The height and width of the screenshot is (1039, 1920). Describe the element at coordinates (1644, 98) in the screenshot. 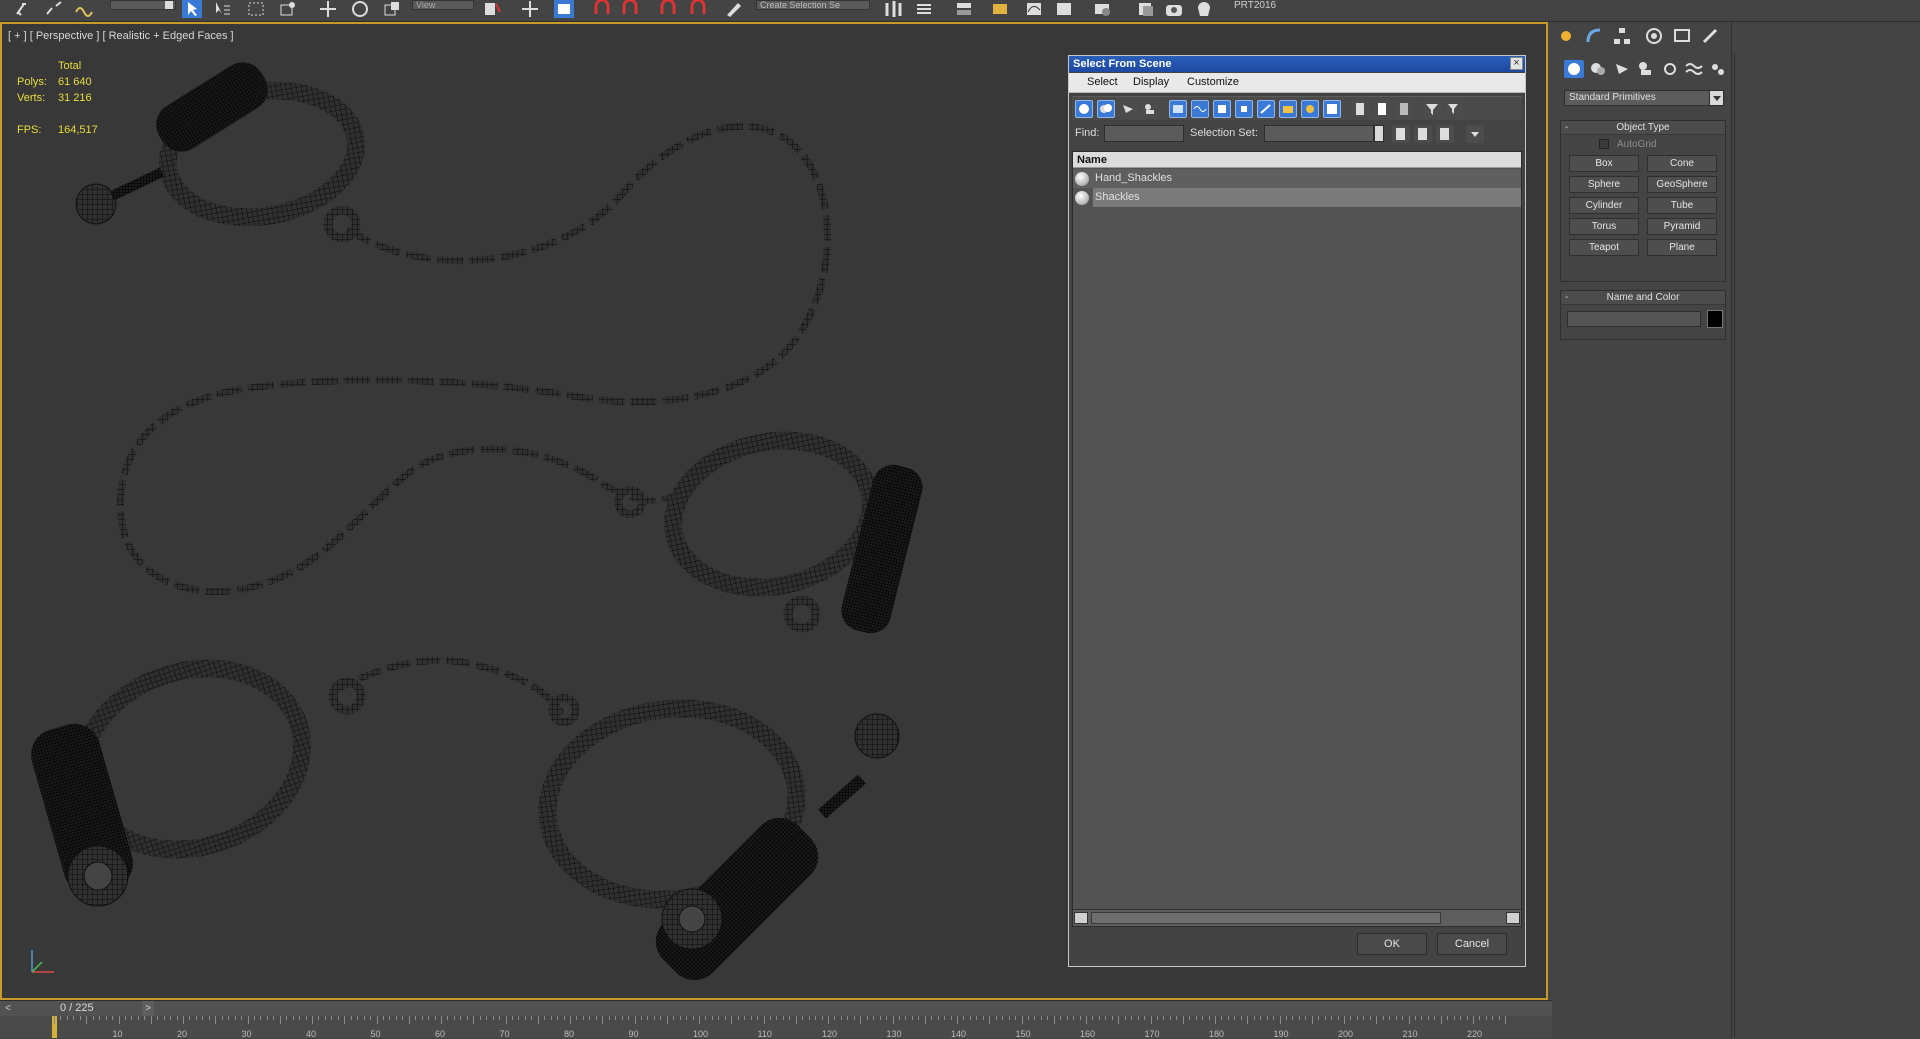

I see `primitive-category-dropdown: Standard Primitives` at that location.